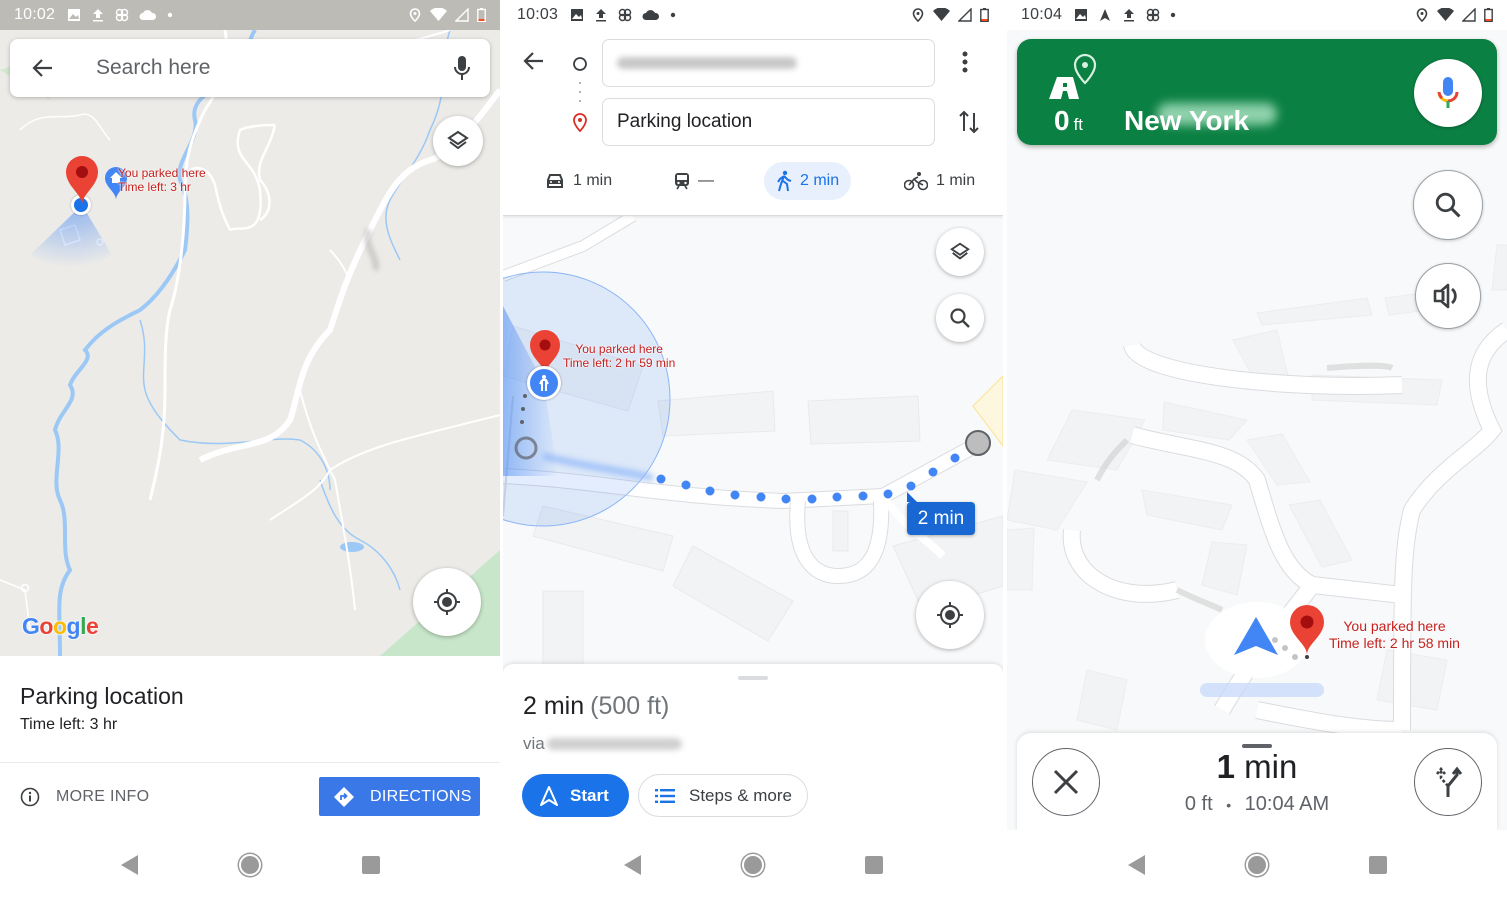  What do you see at coordinates (84, 797) in the screenshot?
I see `more-info-button: MORE INFO` at bounding box center [84, 797].